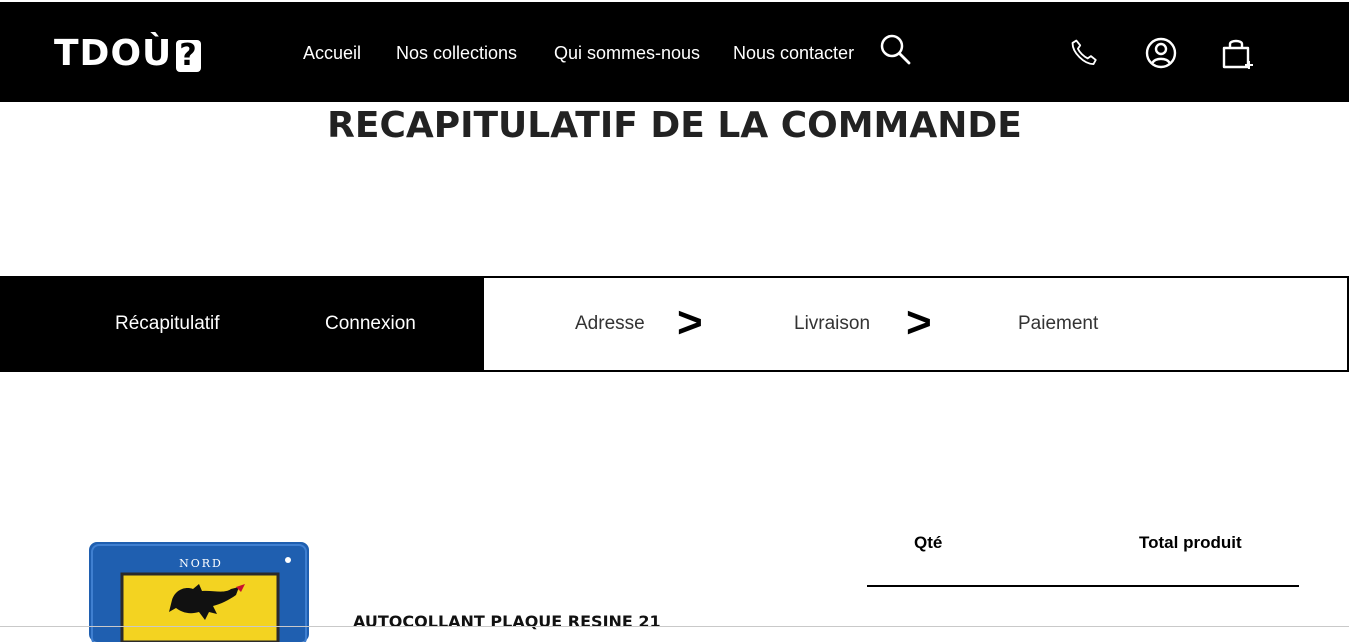 This screenshot has height=642, width=1349. What do you see at coordinates (627, 53) in the screenshot?
I see `nav-link-about: Qui sommes-nous` at bounding box center [627, 53].